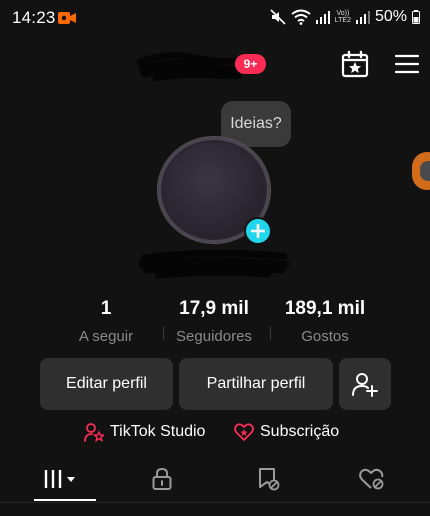 The image size is (430, 516). What do you see at coordinates (214, 336) in the screenshot?
I see `stat-followers-label: Seguidores` at bounding box center [214, 336].